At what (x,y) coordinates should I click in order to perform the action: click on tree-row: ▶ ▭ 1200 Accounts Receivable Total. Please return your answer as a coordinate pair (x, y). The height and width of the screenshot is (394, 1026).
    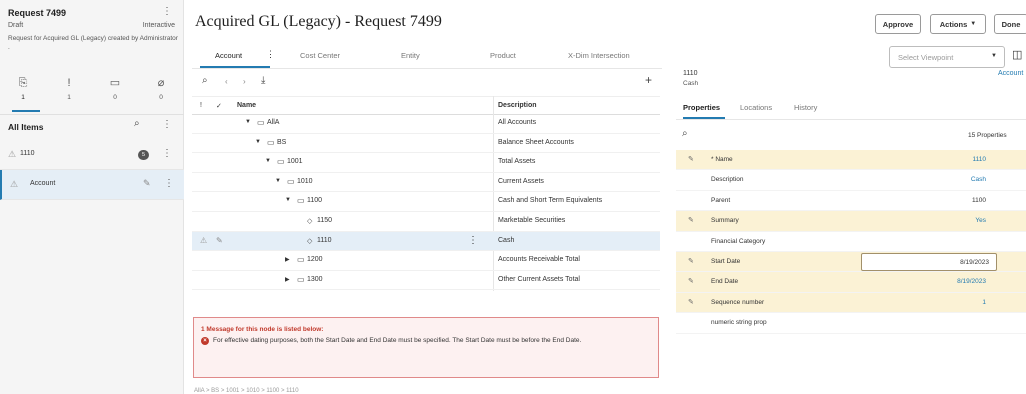
    Looking at the image, I should click on (426, 261).